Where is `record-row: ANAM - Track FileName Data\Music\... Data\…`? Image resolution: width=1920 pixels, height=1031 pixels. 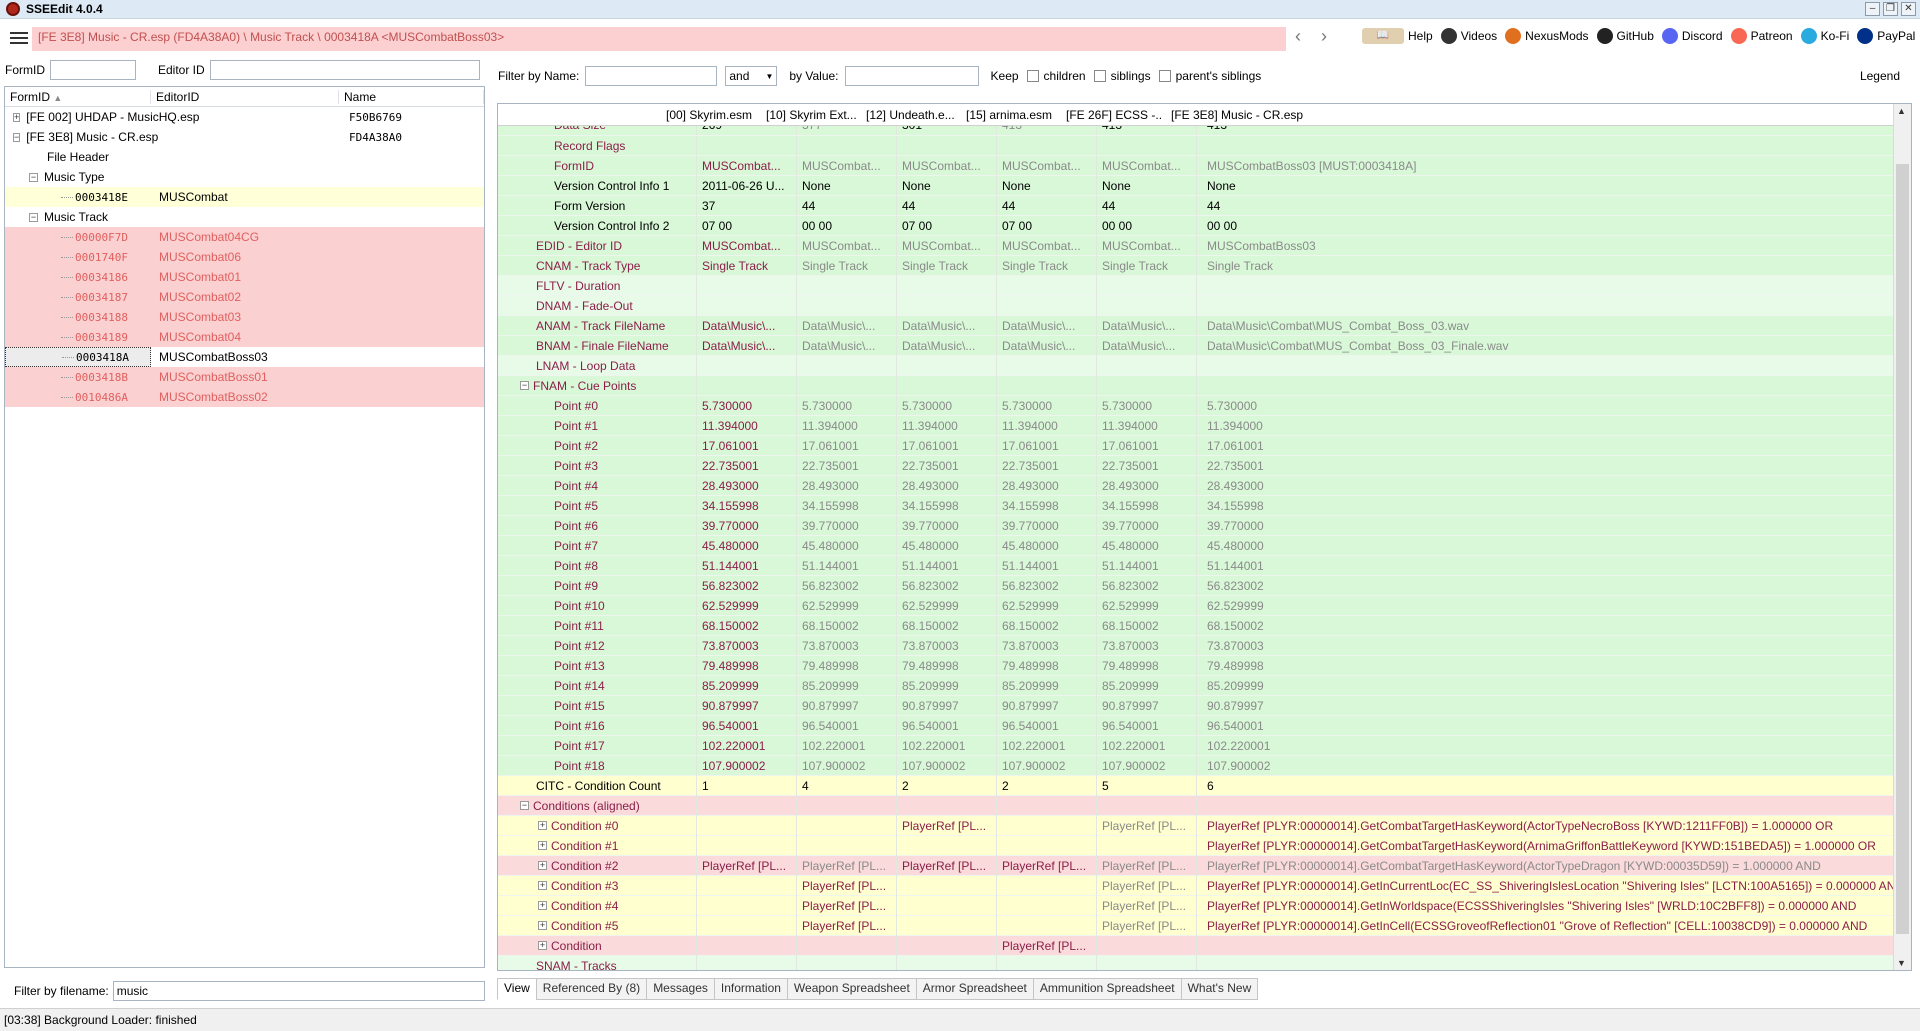
record-row: ANAM - Track FileName Data\Music\... Data\… is located at coordinates (1204, 325).